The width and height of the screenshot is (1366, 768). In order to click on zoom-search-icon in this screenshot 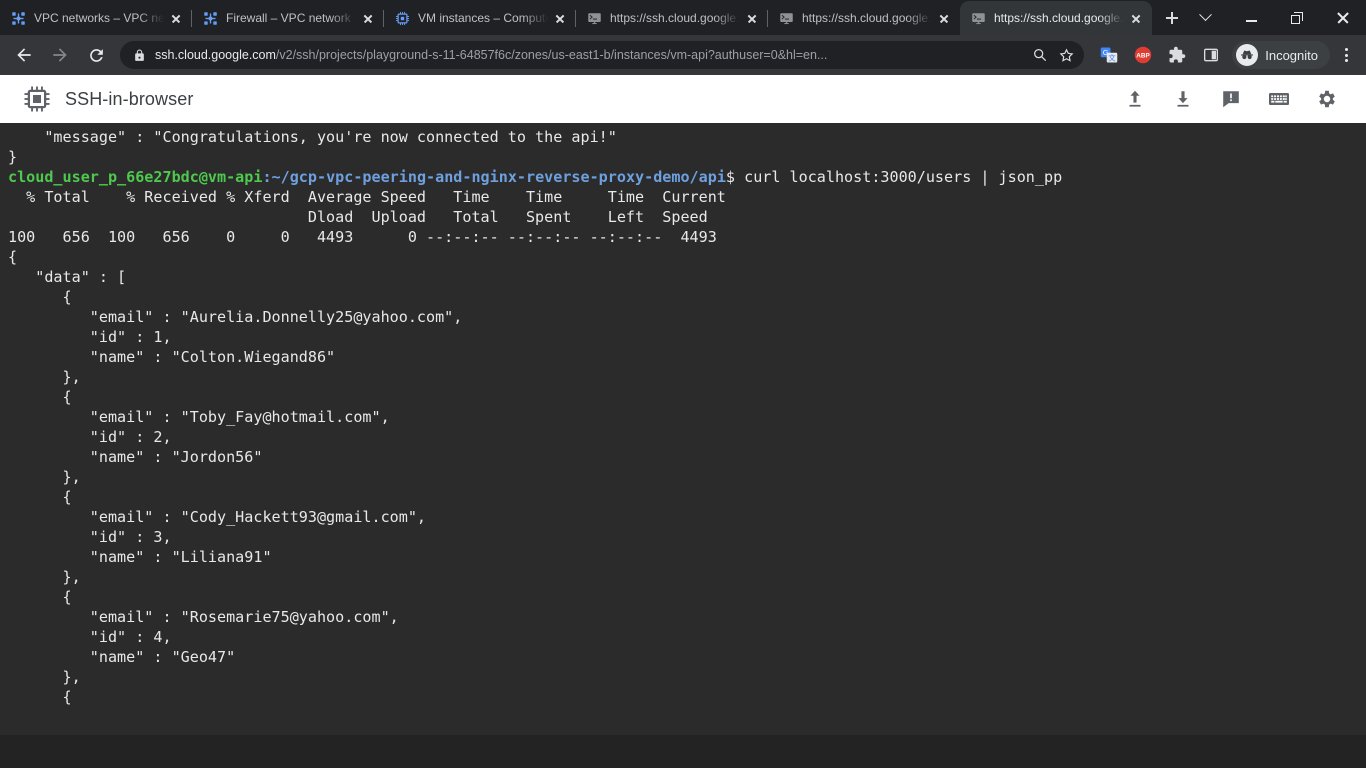, I will do `click(1040, 55)`.